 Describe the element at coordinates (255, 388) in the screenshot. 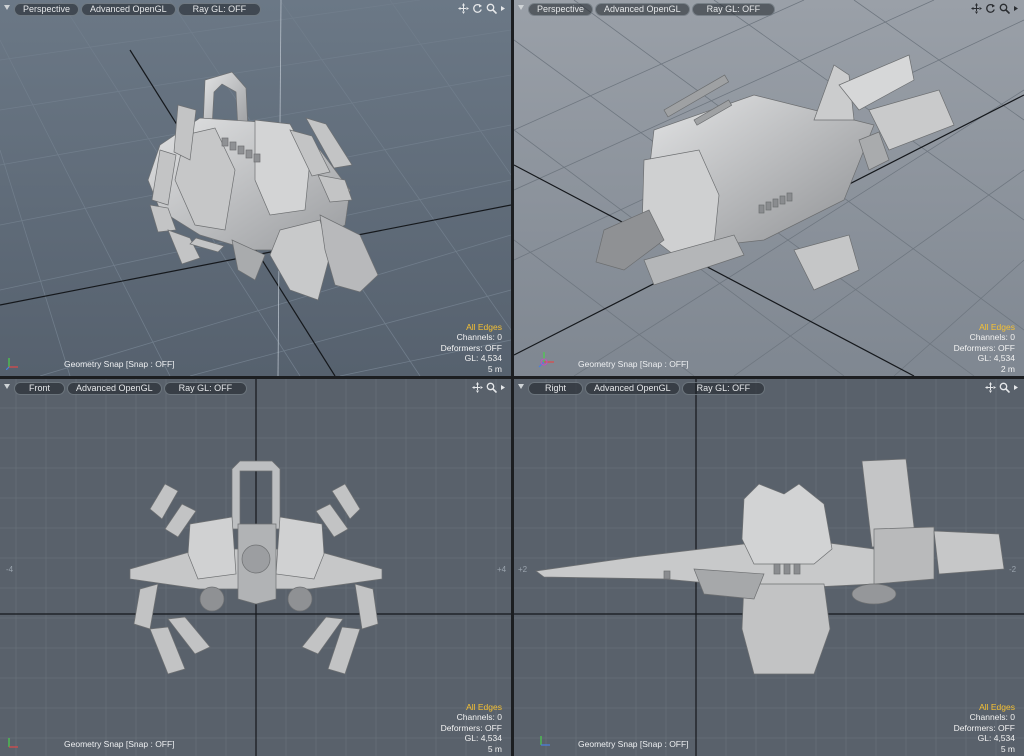

I see `viewport-header: Front Advanced OpenGL Ray GL: OFF` at that location.